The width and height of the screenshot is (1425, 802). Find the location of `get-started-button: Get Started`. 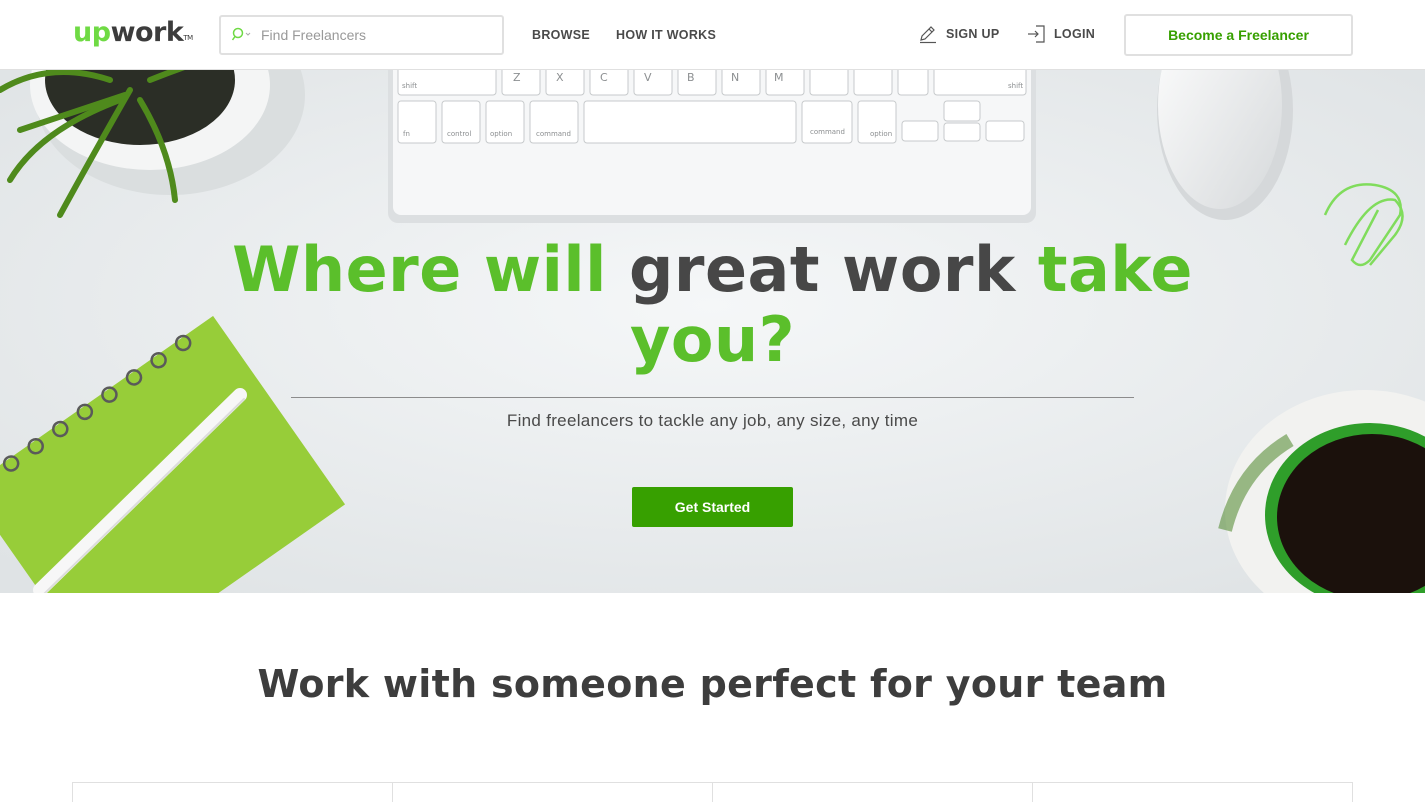

get-started-button: Get Started is located at coordinates (712, 507).